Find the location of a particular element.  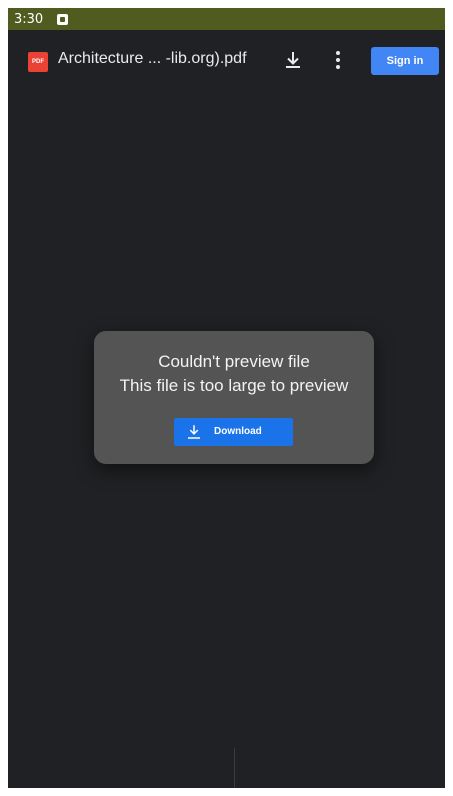

notification-icon is located at coordinates (63, 19).